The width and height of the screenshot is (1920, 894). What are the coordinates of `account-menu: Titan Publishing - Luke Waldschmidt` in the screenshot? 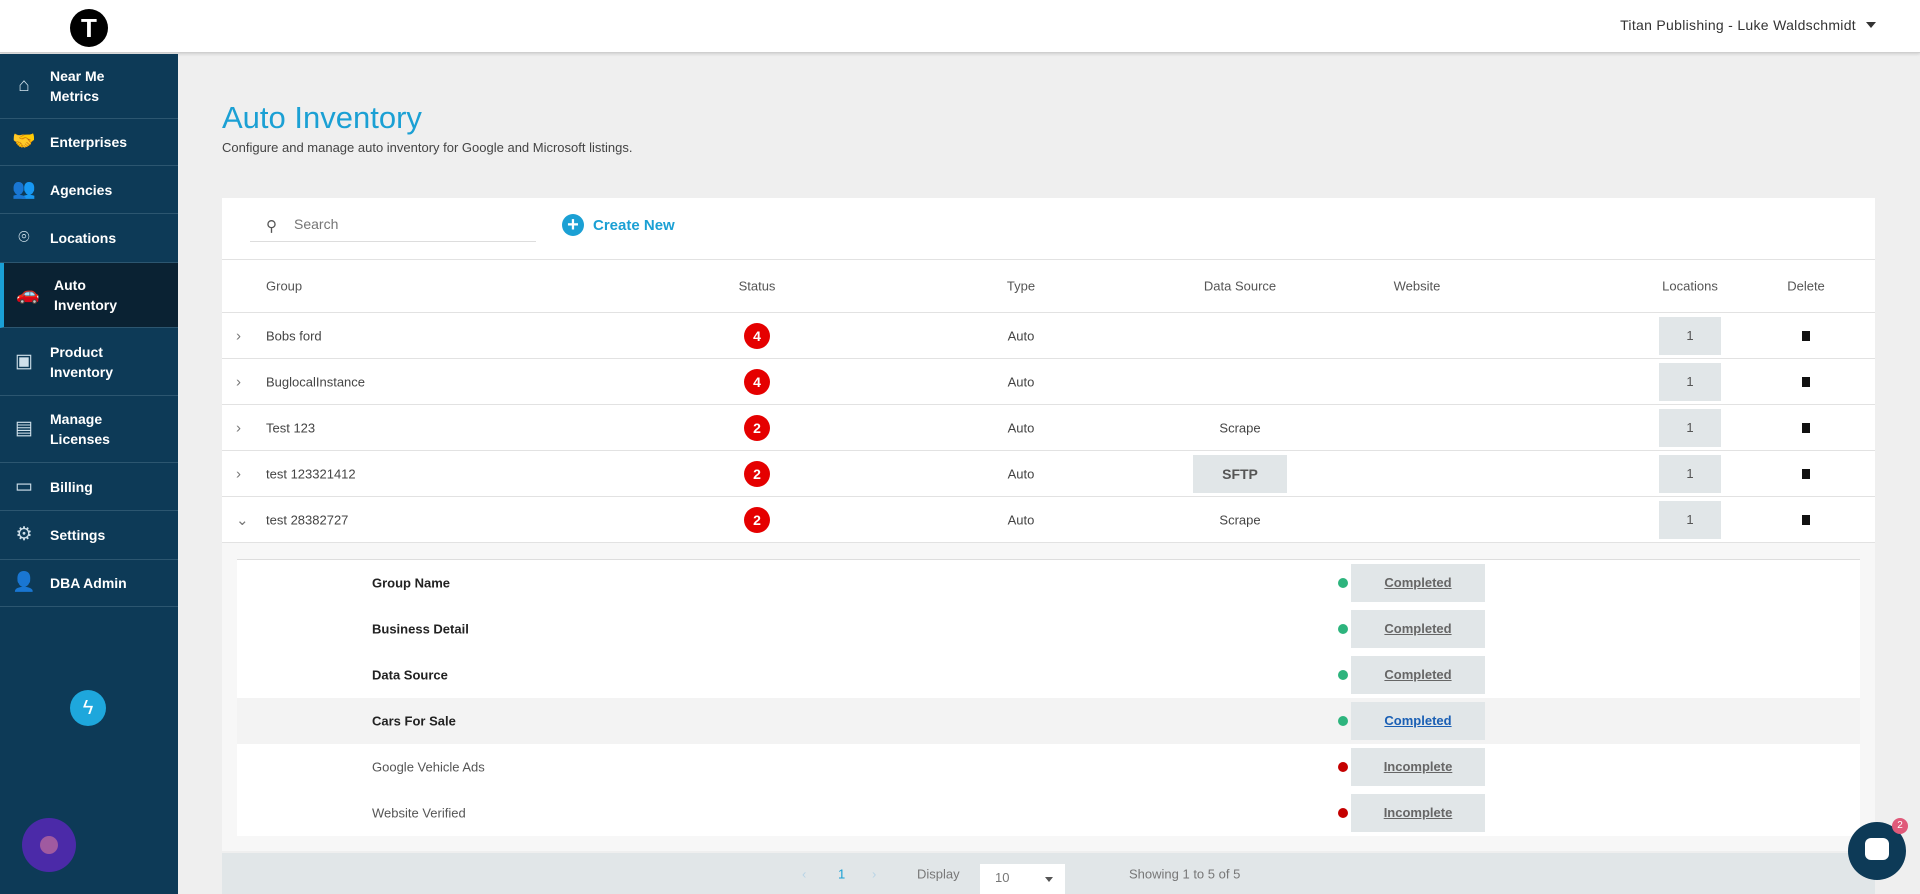 It's located at (1738, 25).